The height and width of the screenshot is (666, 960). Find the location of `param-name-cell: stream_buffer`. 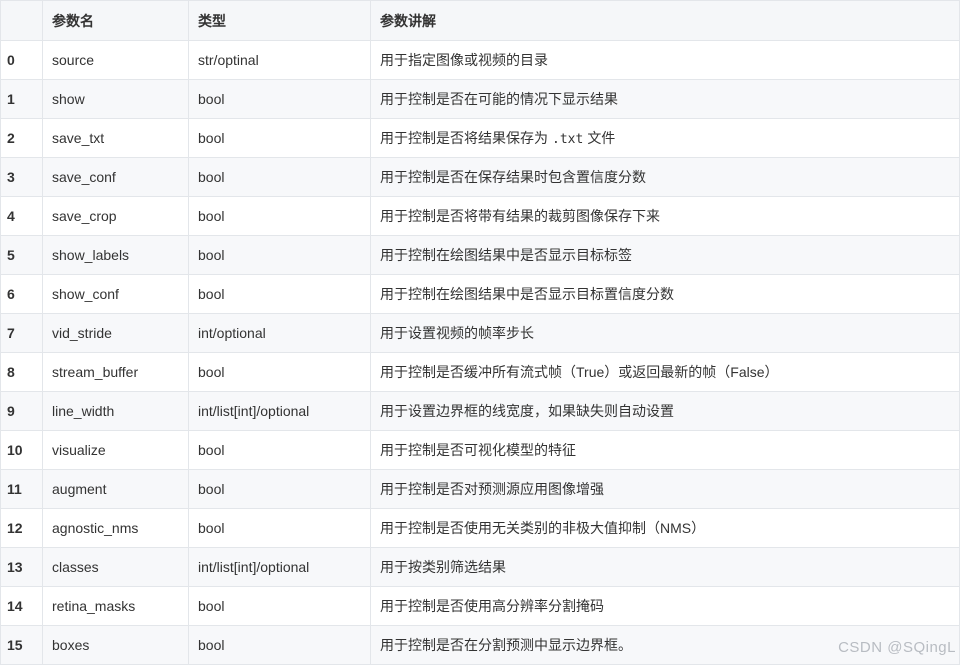

param-name-cell: stream_buffer is located at coordinates (115, 372).